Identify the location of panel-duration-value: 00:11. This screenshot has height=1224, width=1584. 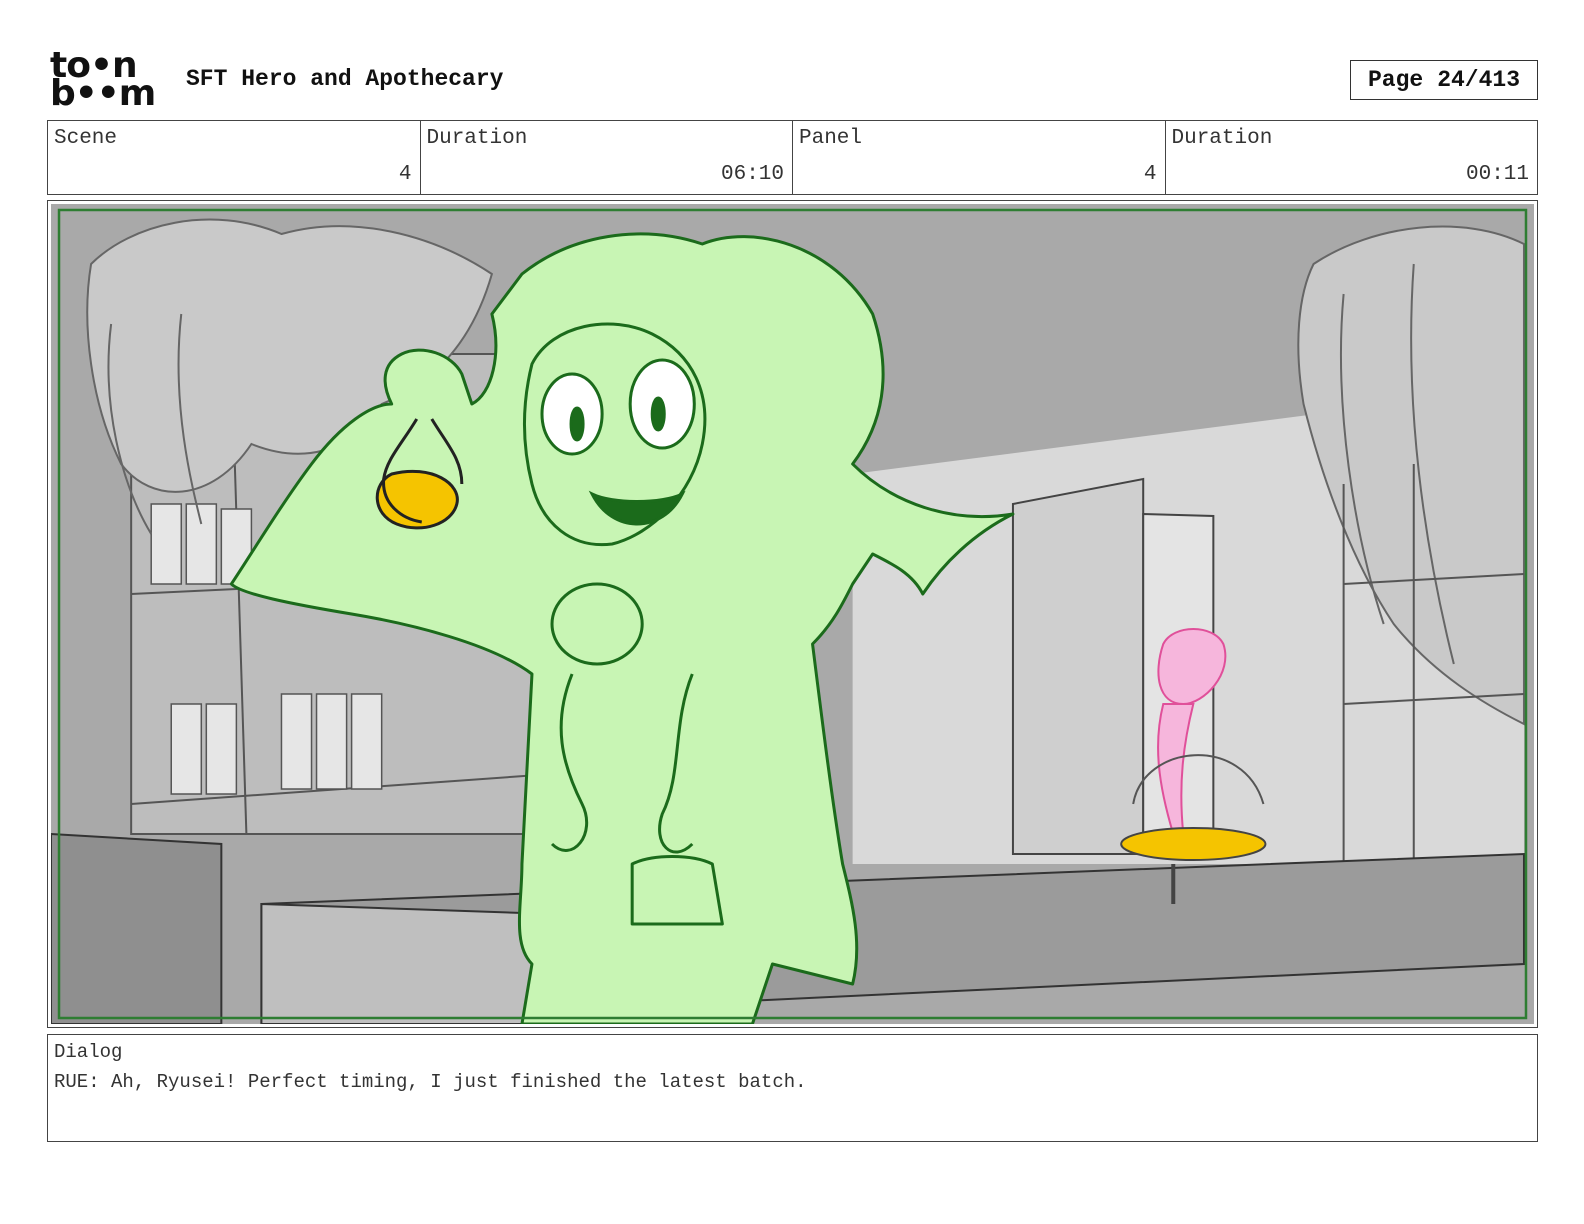
(1497, 174).